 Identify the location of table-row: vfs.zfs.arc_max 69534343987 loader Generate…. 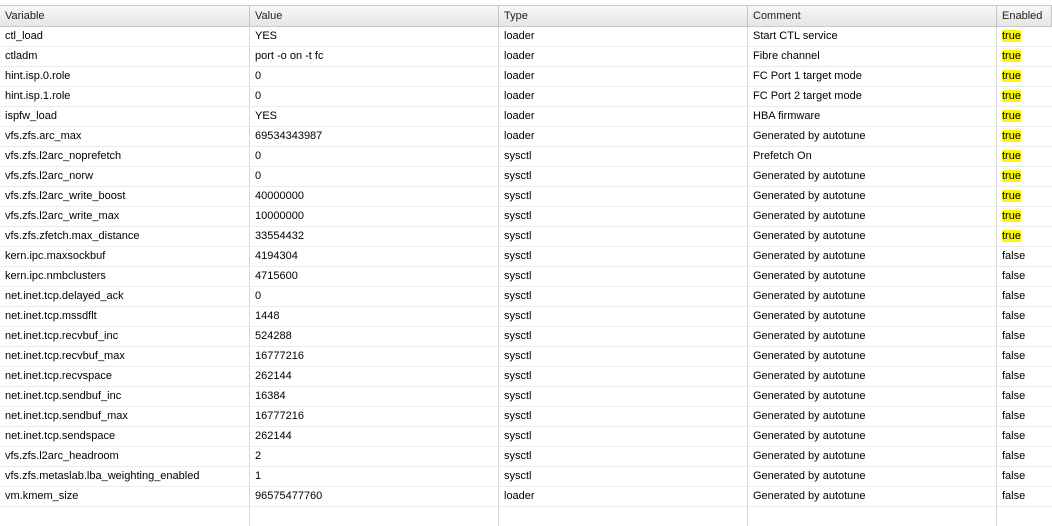
(526, 137).